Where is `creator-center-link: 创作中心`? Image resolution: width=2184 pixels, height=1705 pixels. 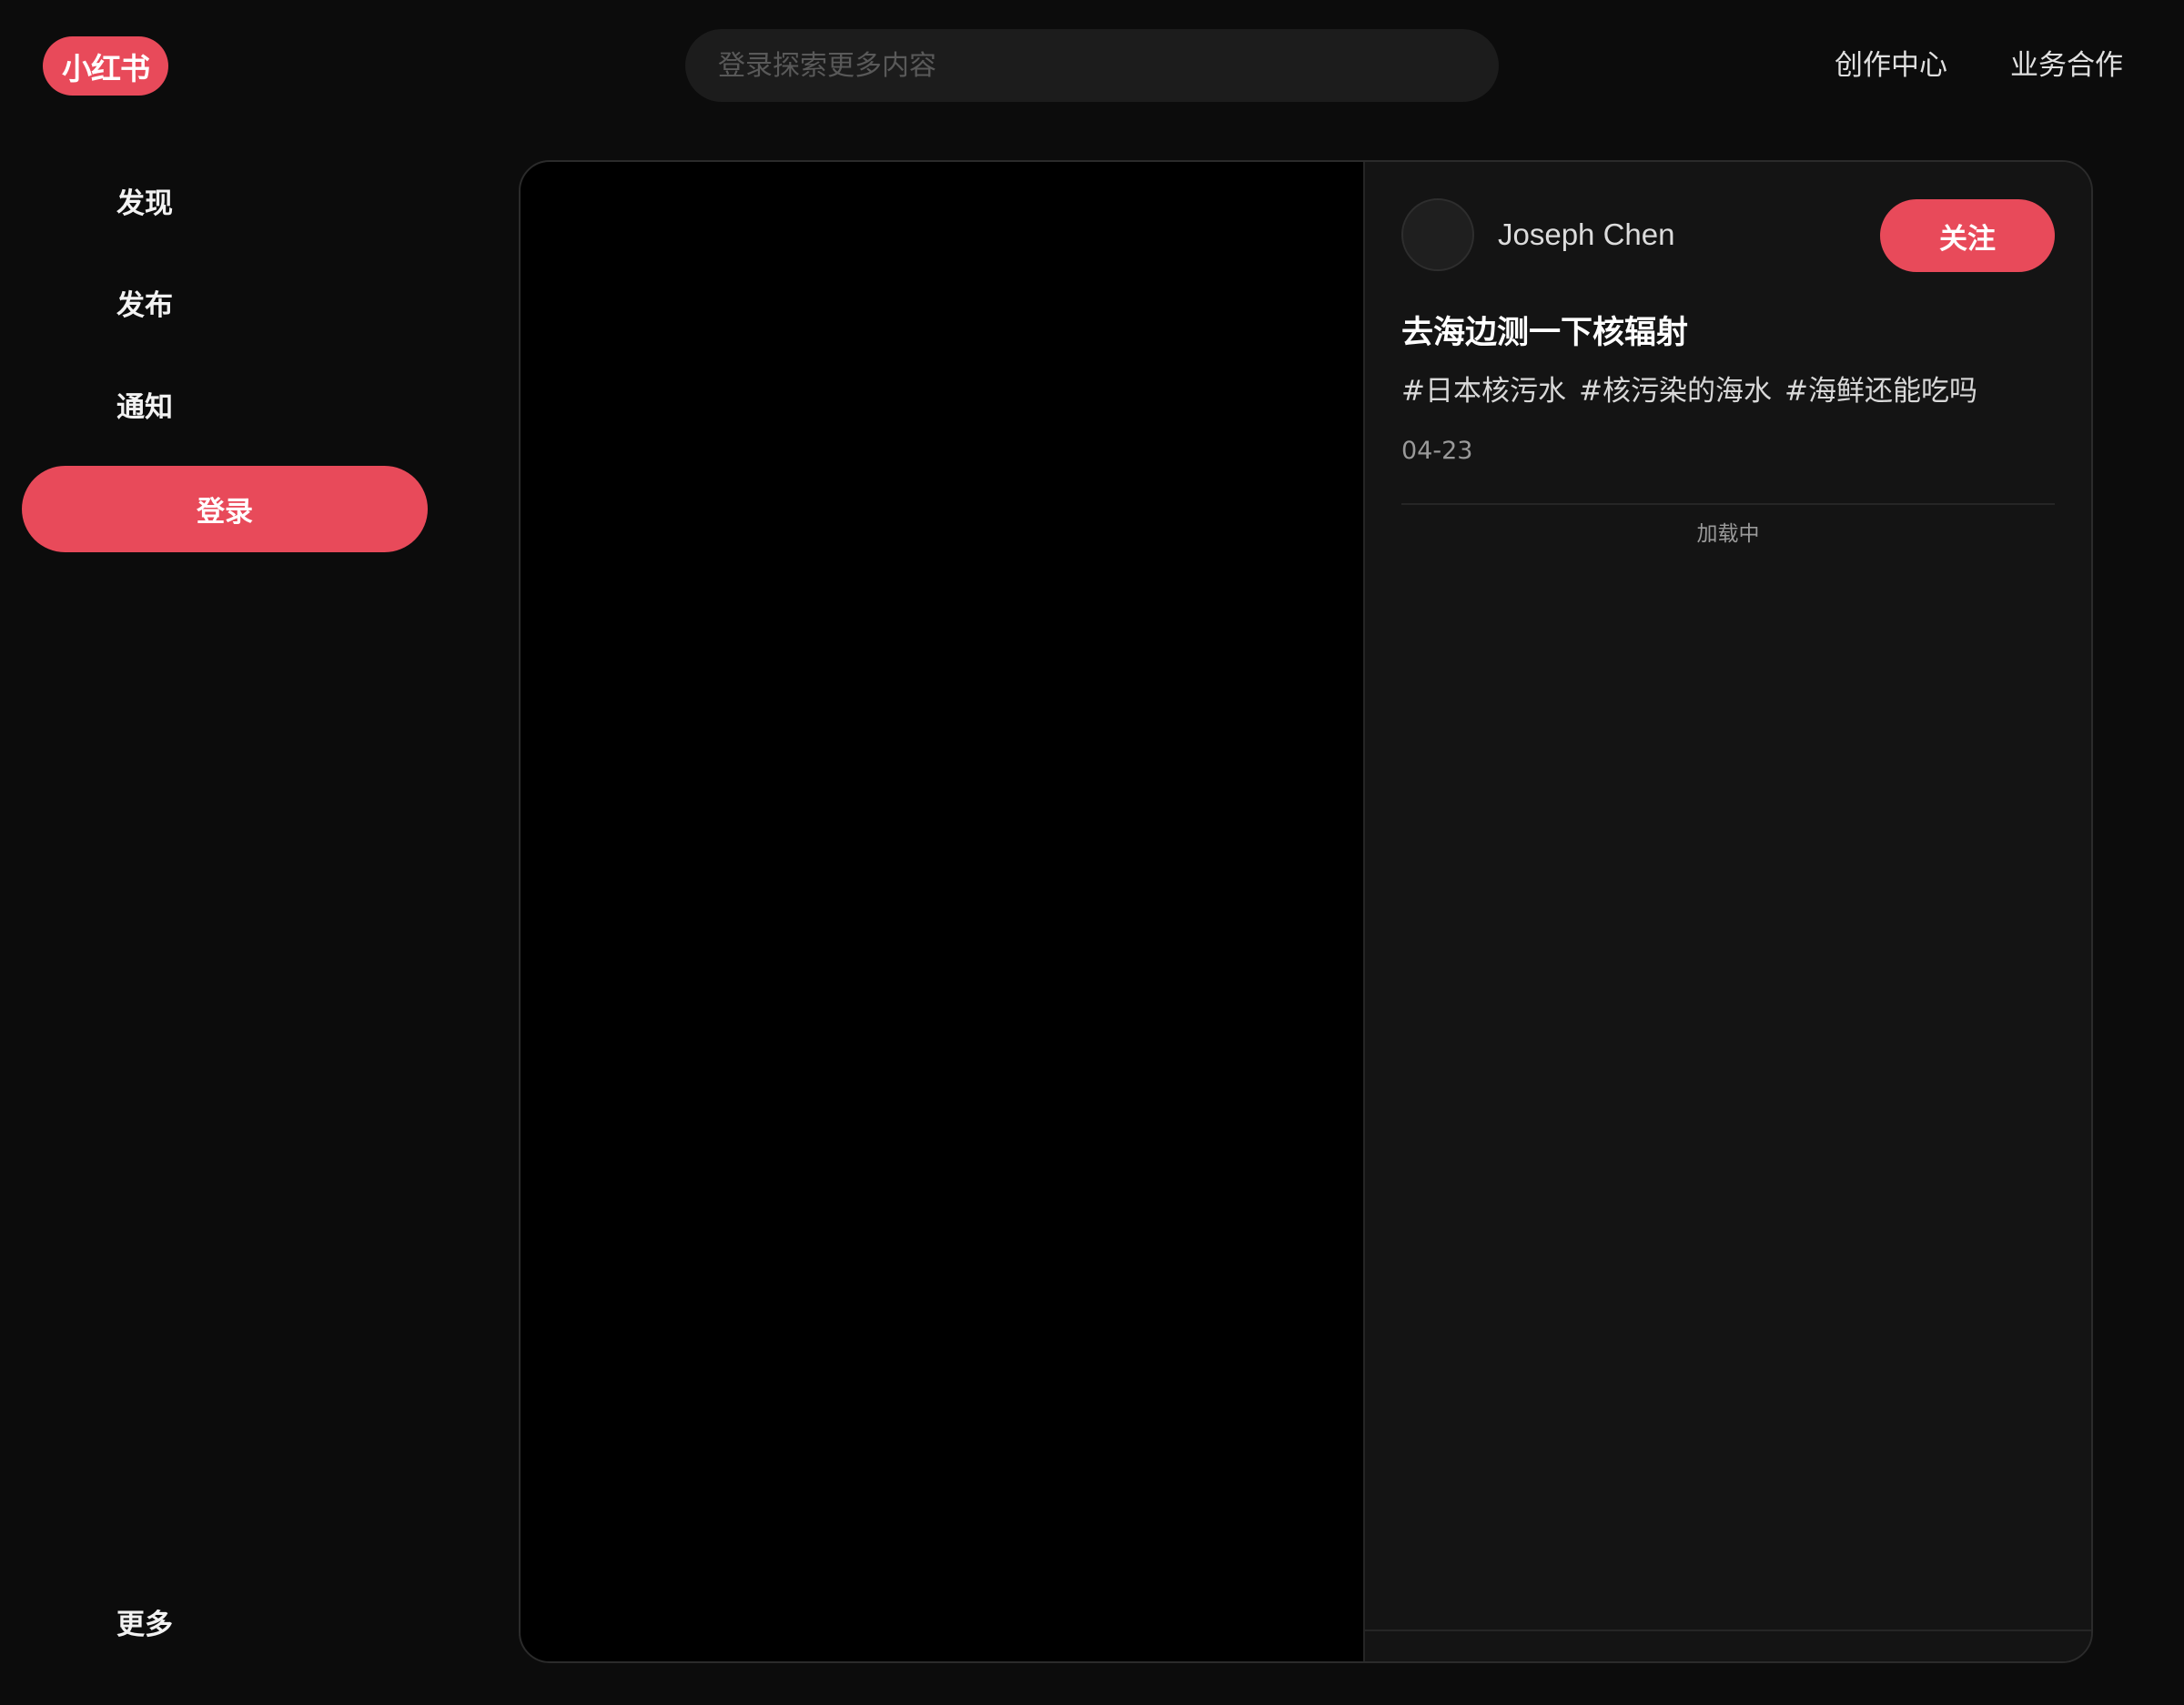
creator-center-link: 创作中心 is located at coordinates (1891, 66).